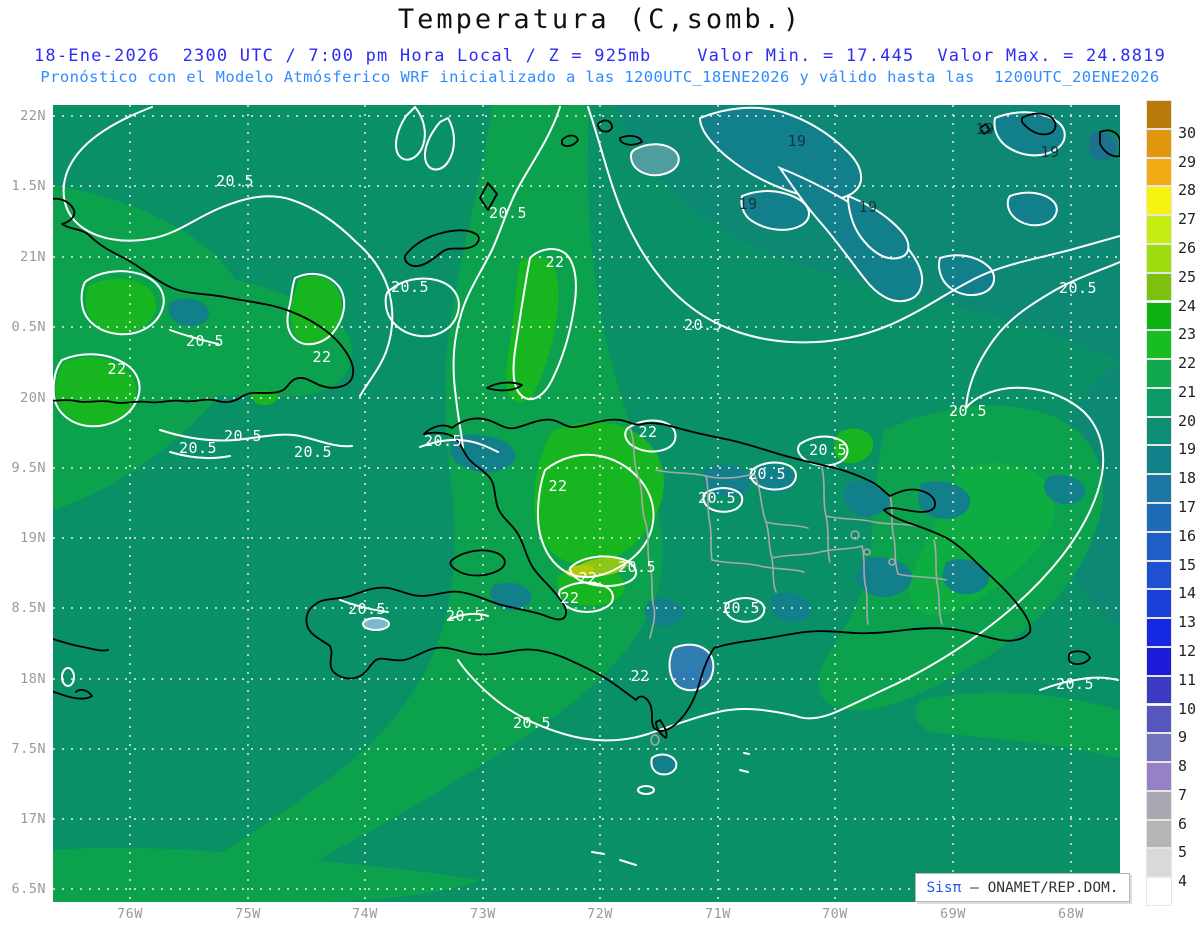  I want to click on colorbar-tick-label: 11, so click(1187, 679).